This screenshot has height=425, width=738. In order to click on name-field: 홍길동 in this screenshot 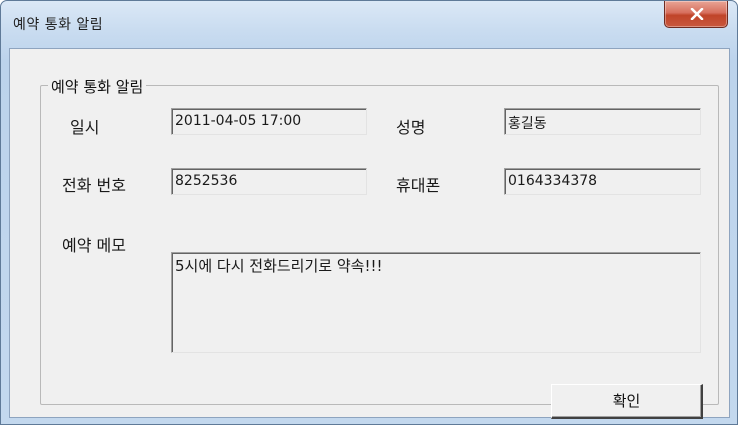, I will do `click(602, 121)`.